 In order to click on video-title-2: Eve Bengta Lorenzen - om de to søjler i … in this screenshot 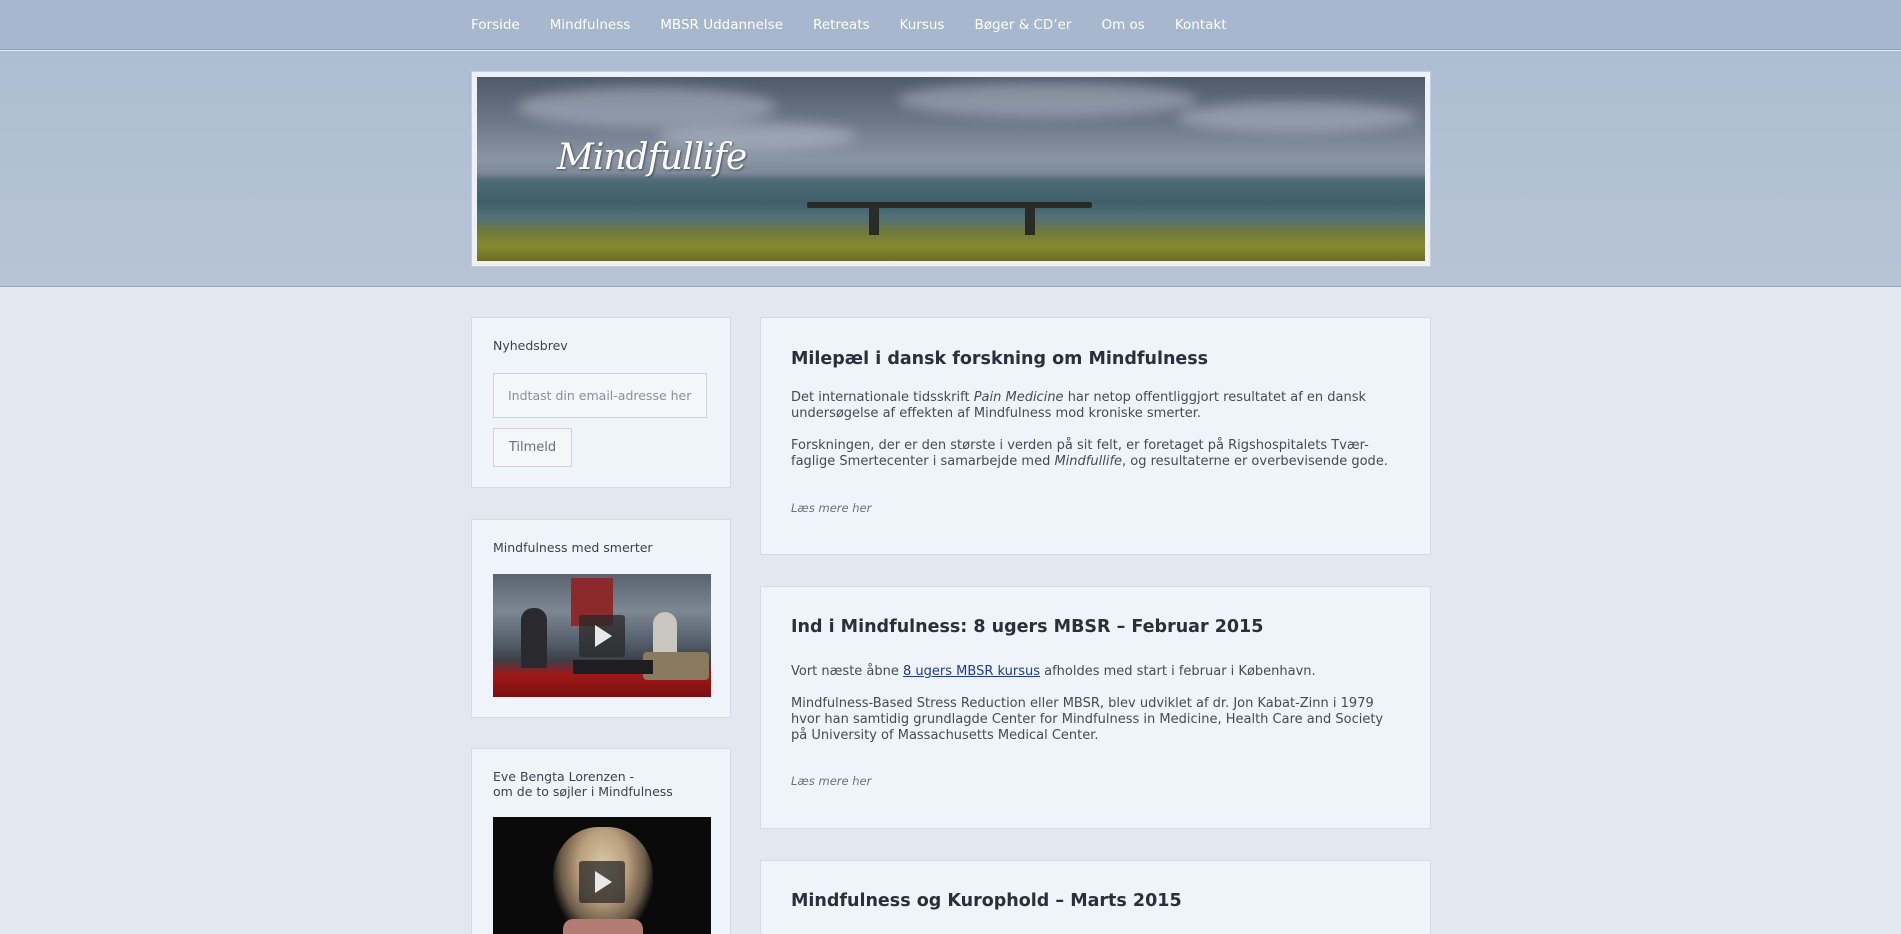, I will do `click(583, 784)`.